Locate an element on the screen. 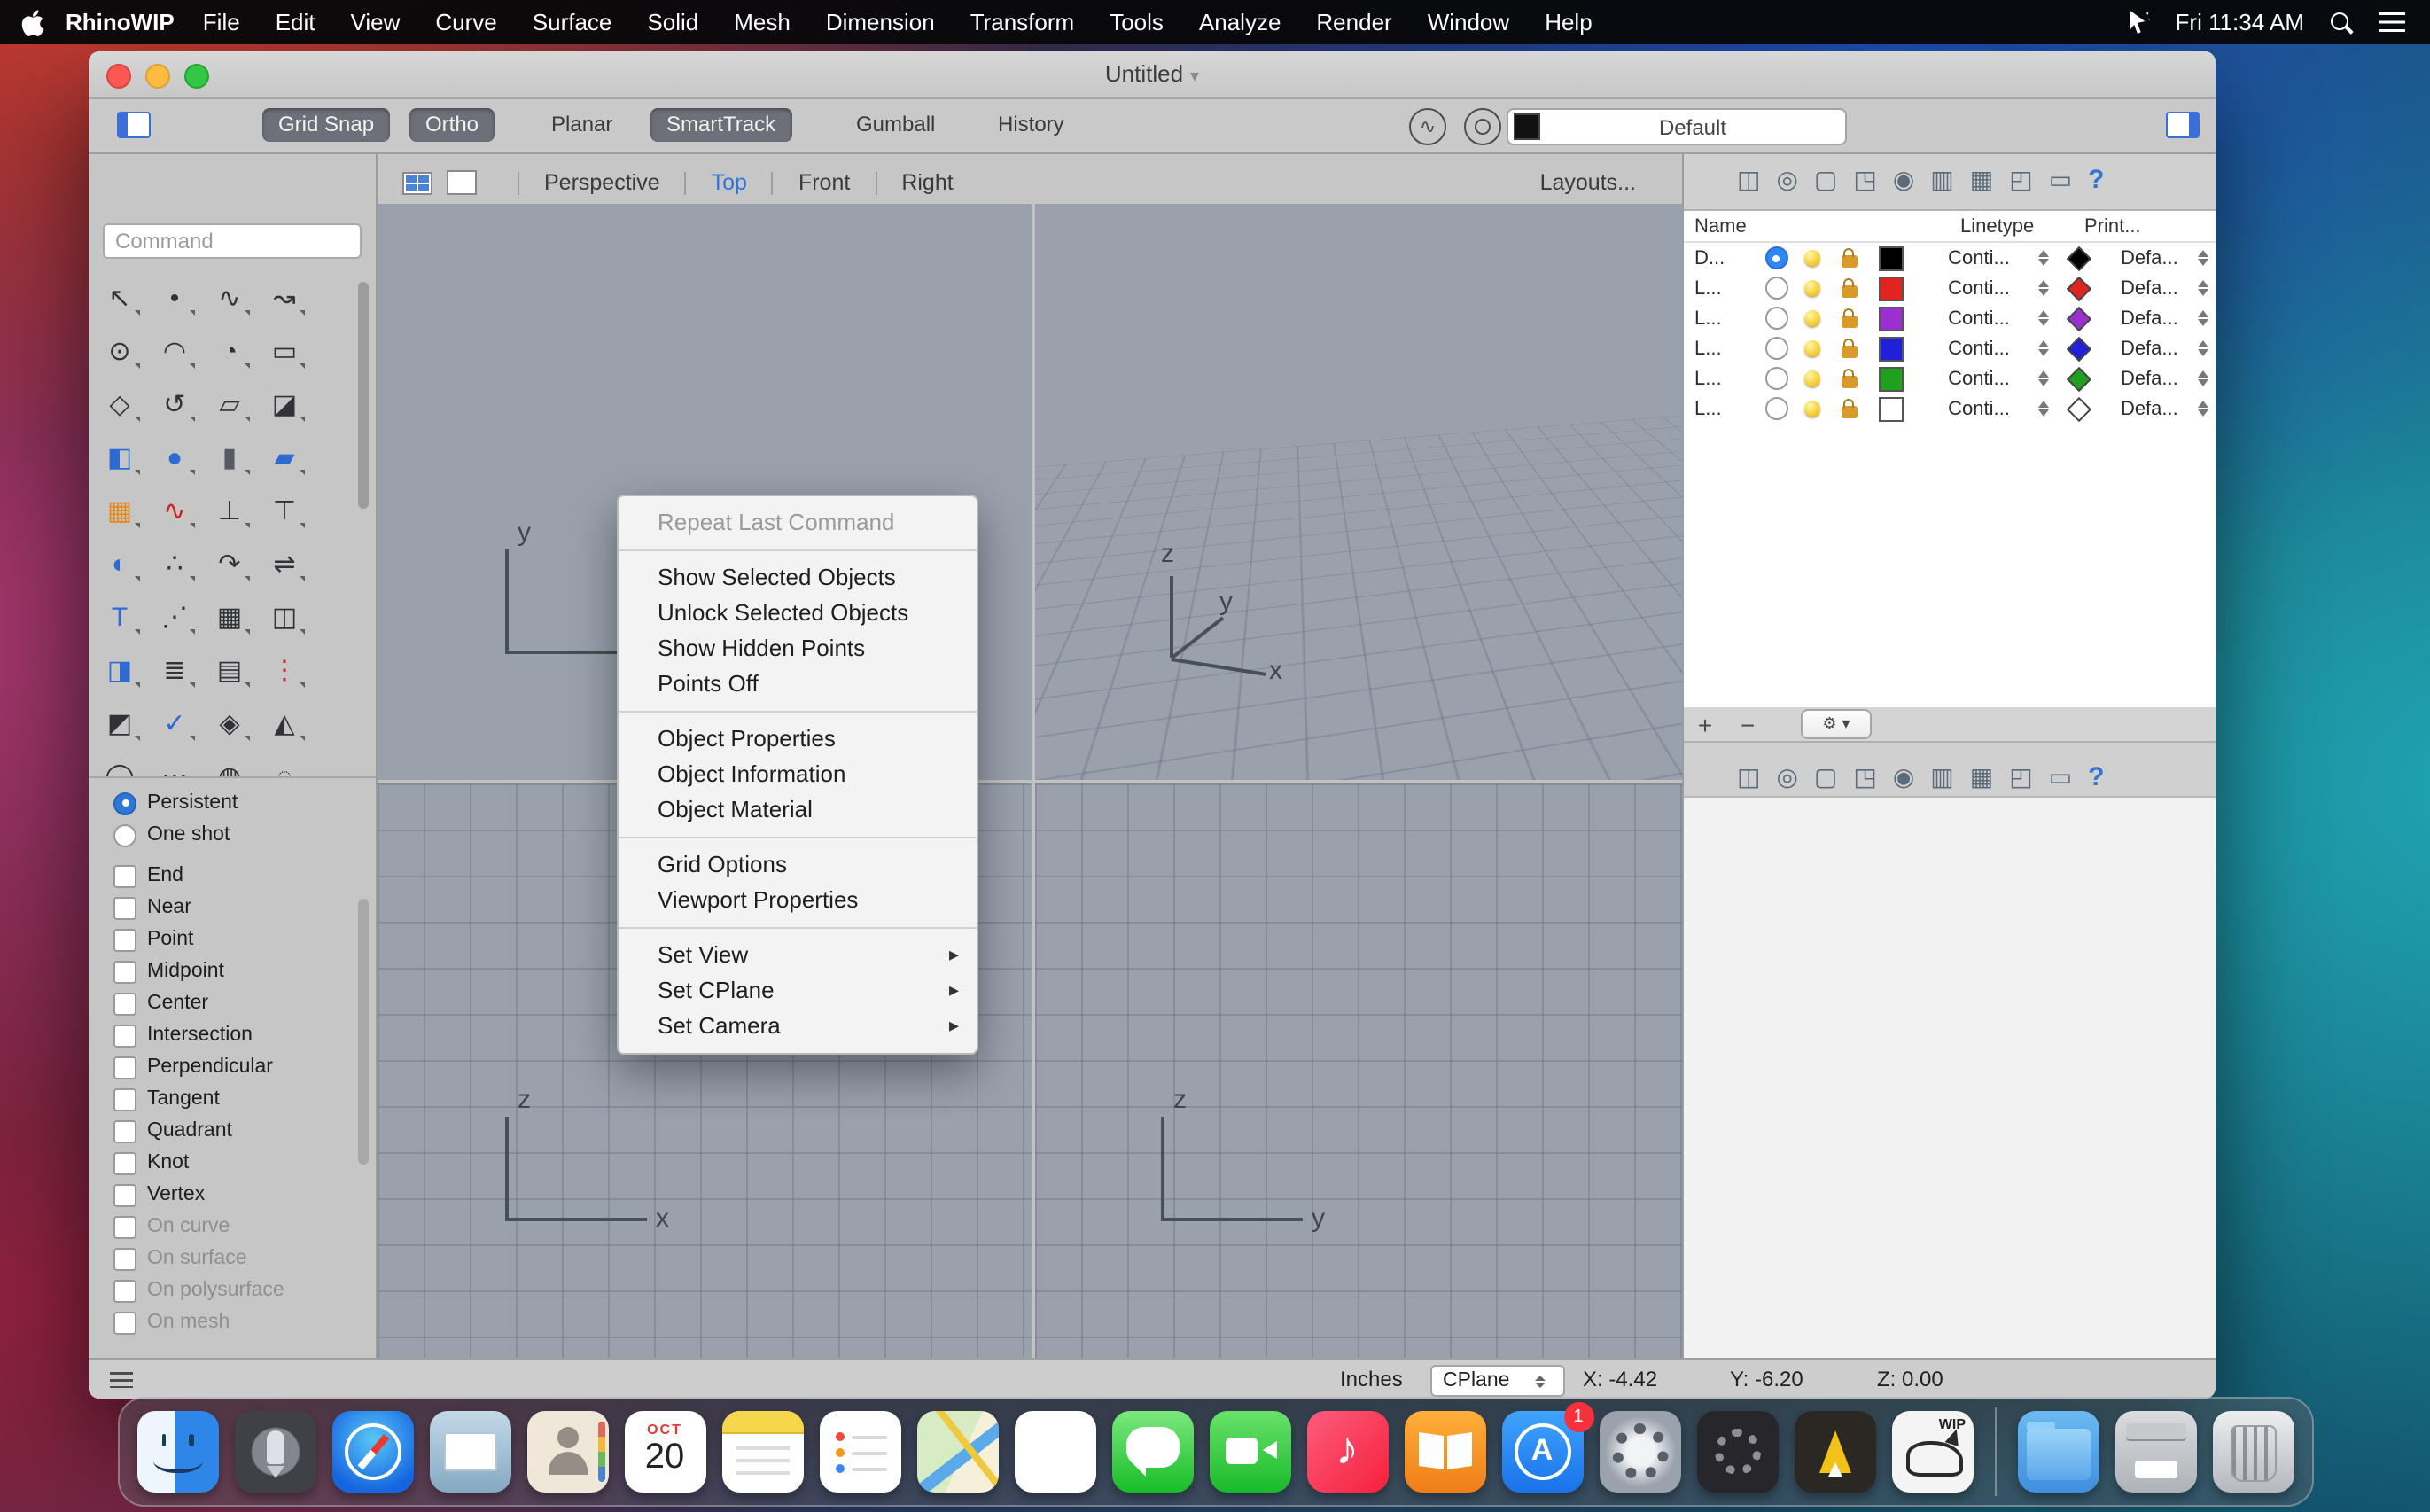 The image size is (2430, 1512). osnap-quadrant: Quadrant is located at coordinates (172, 1131).